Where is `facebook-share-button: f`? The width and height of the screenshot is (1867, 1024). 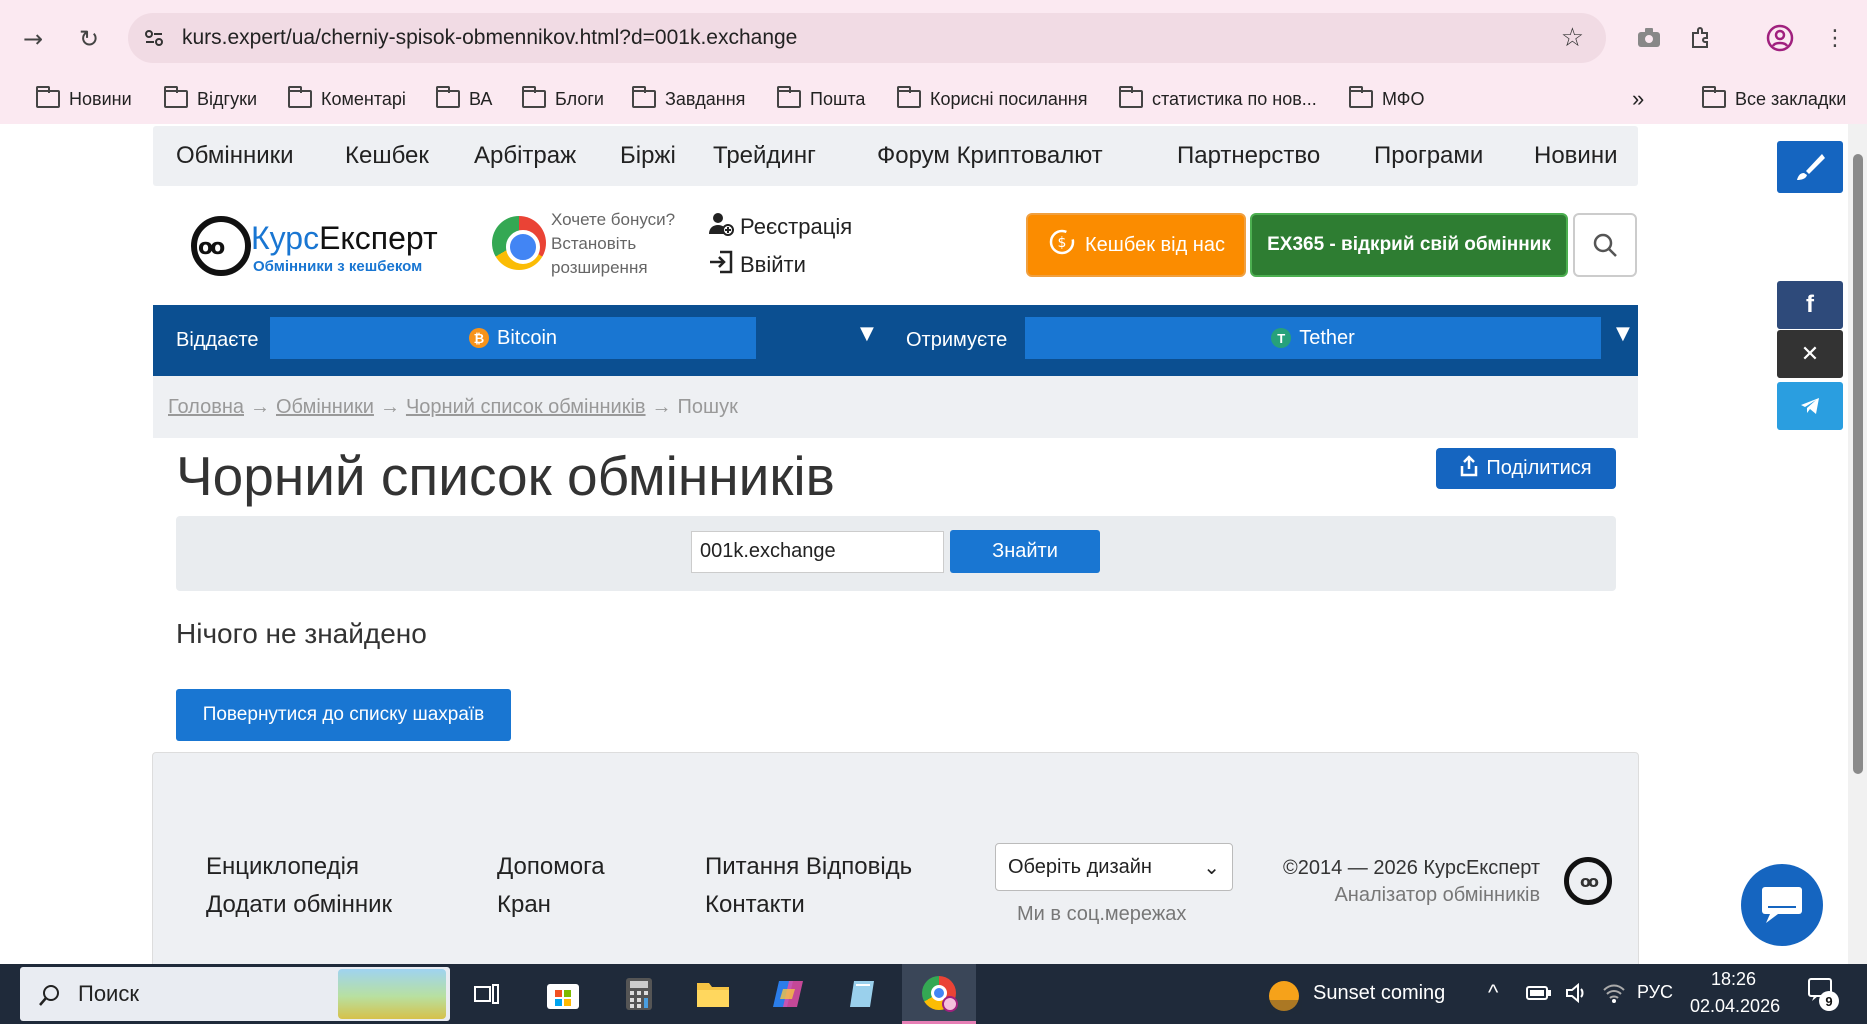
facebook-share-button: f is located at coordinates (1810, 305).